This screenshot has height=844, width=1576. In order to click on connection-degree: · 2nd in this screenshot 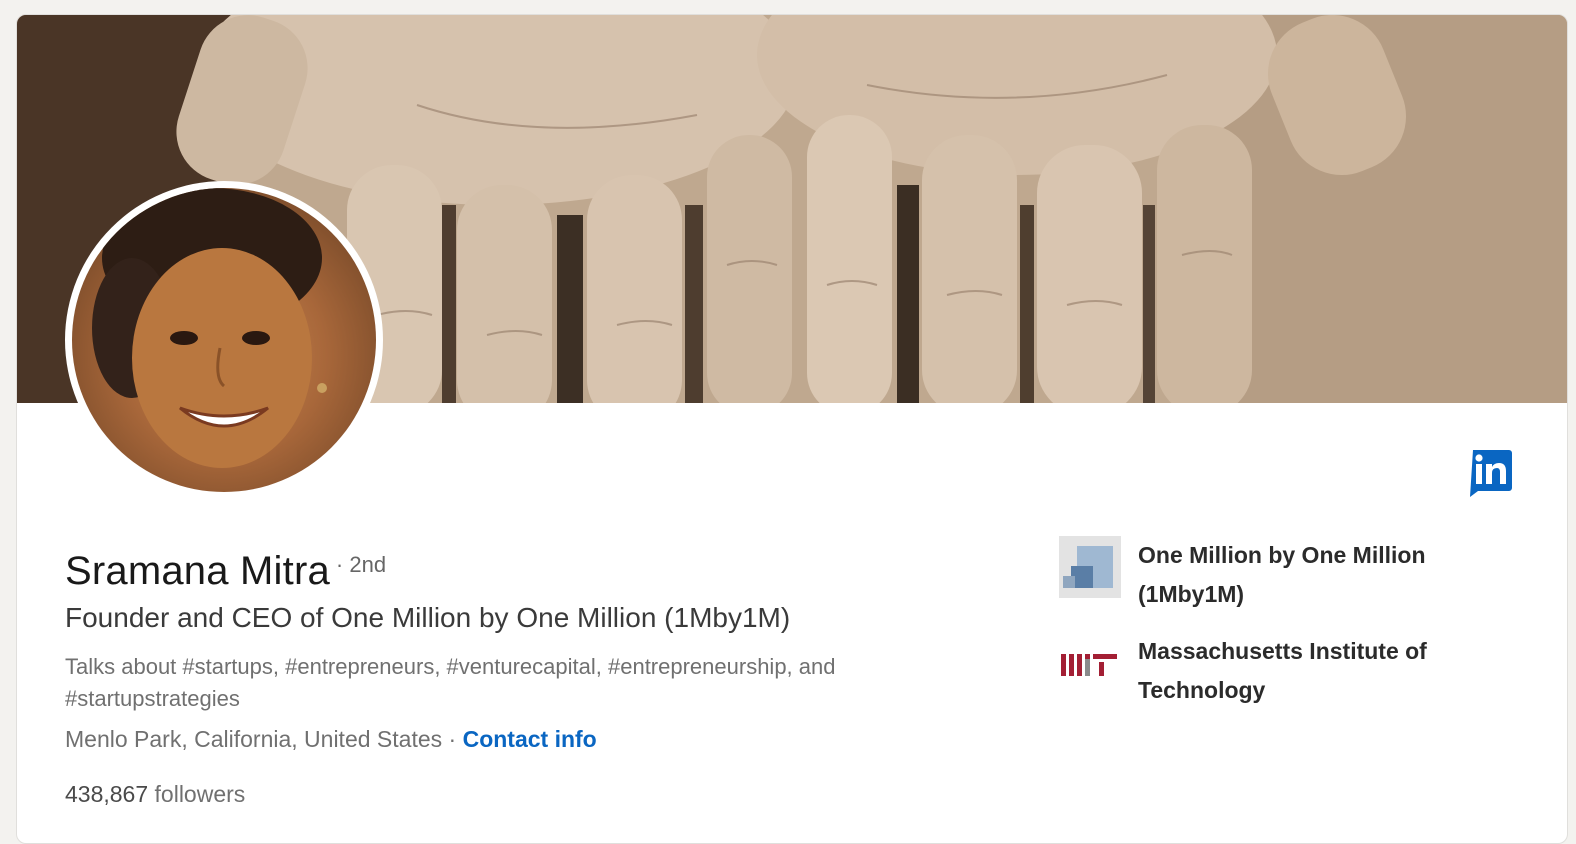, I will do `click(361, 564)`.